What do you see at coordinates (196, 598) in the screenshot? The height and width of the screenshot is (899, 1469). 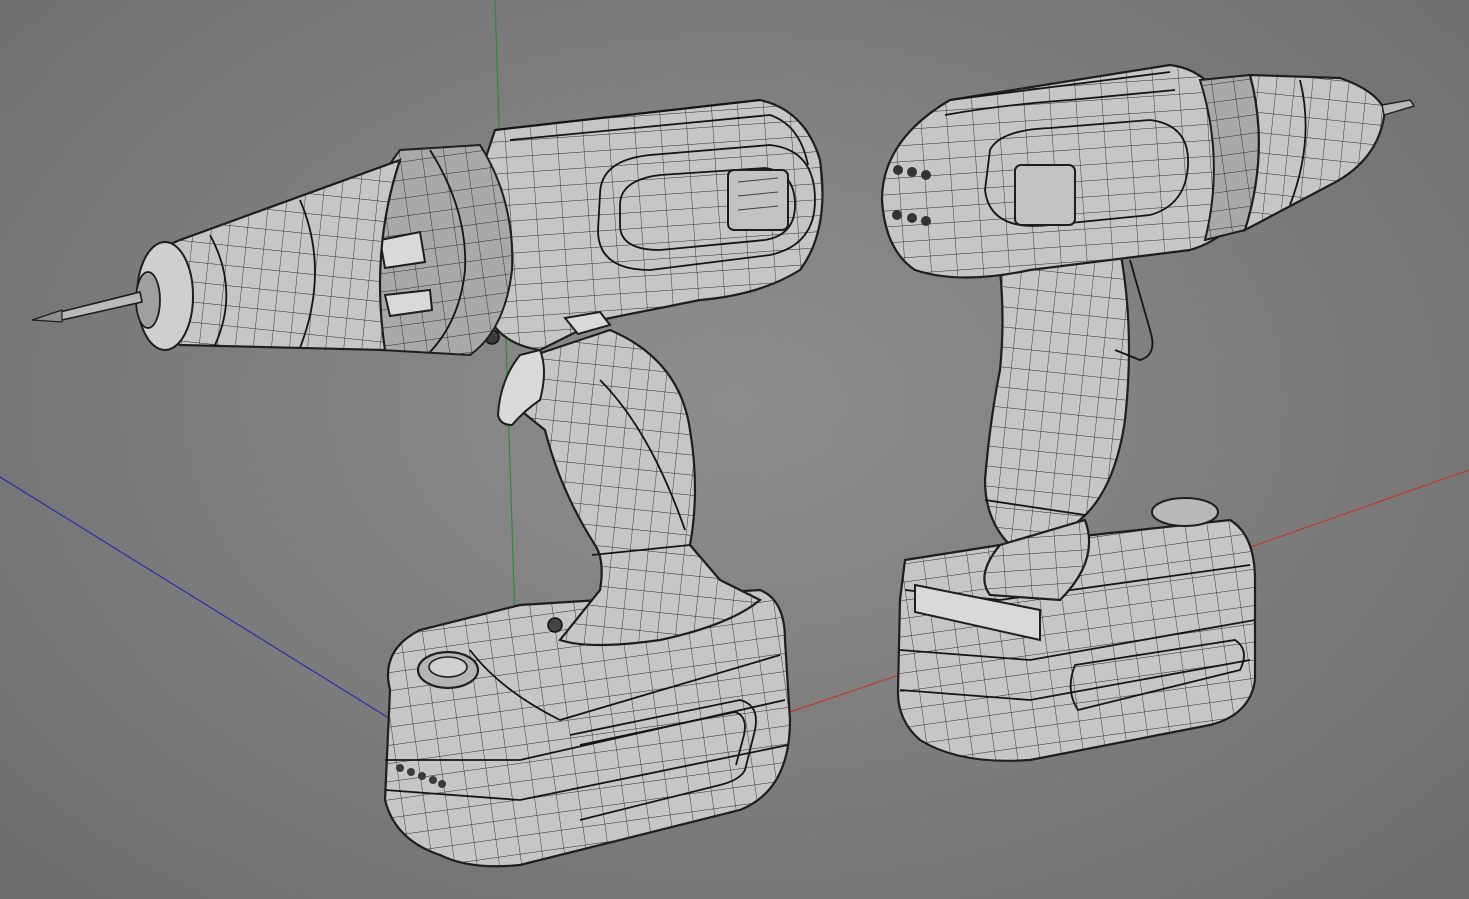 I see `z-axis-line` at bounding box center [196, 598].